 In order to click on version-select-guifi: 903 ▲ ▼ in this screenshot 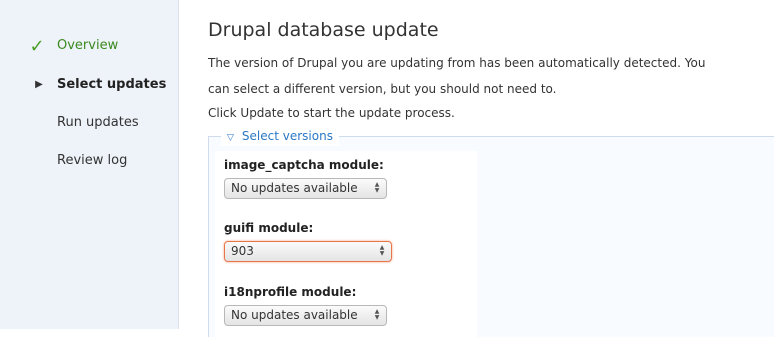, I will do `click(308, 251)`.